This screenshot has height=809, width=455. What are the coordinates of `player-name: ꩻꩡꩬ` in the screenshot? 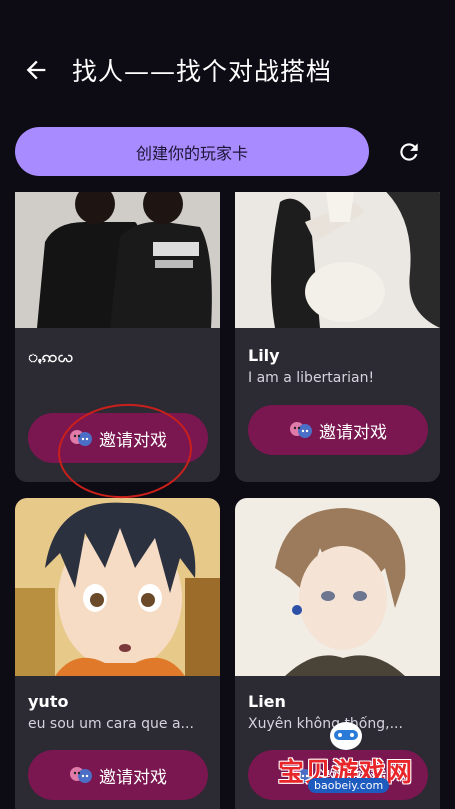 It's located at (50, 356).